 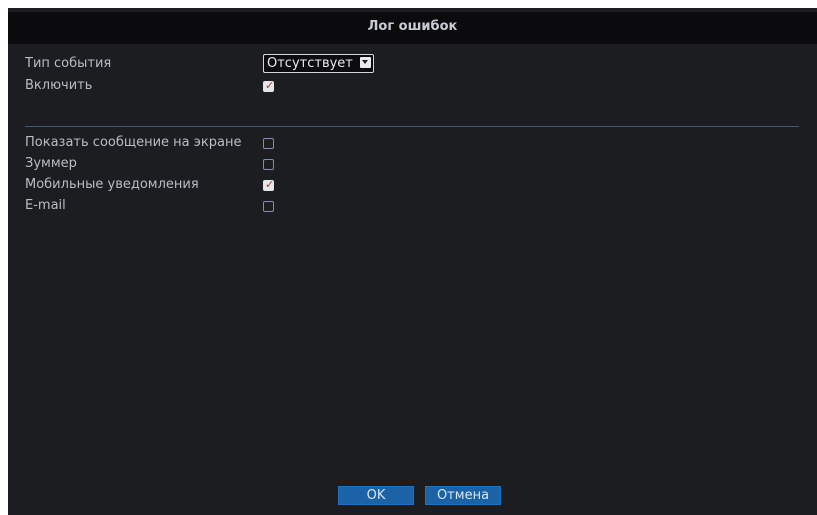 I want to click on dialog-title: Лог ошибок, so click(x=412, y=26).